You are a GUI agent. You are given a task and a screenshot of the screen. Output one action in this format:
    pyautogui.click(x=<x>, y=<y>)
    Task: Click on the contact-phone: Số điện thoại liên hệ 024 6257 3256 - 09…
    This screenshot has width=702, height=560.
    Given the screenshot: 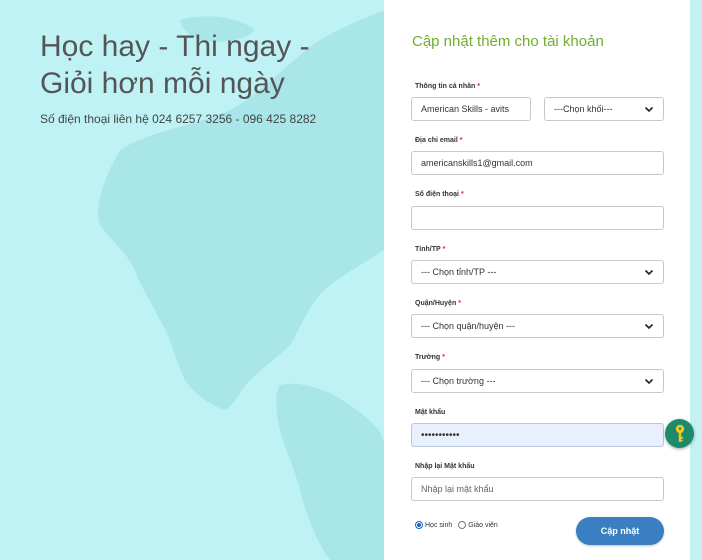 What is the action you would take?
    pyautogui.click(x=178, y=119)
    